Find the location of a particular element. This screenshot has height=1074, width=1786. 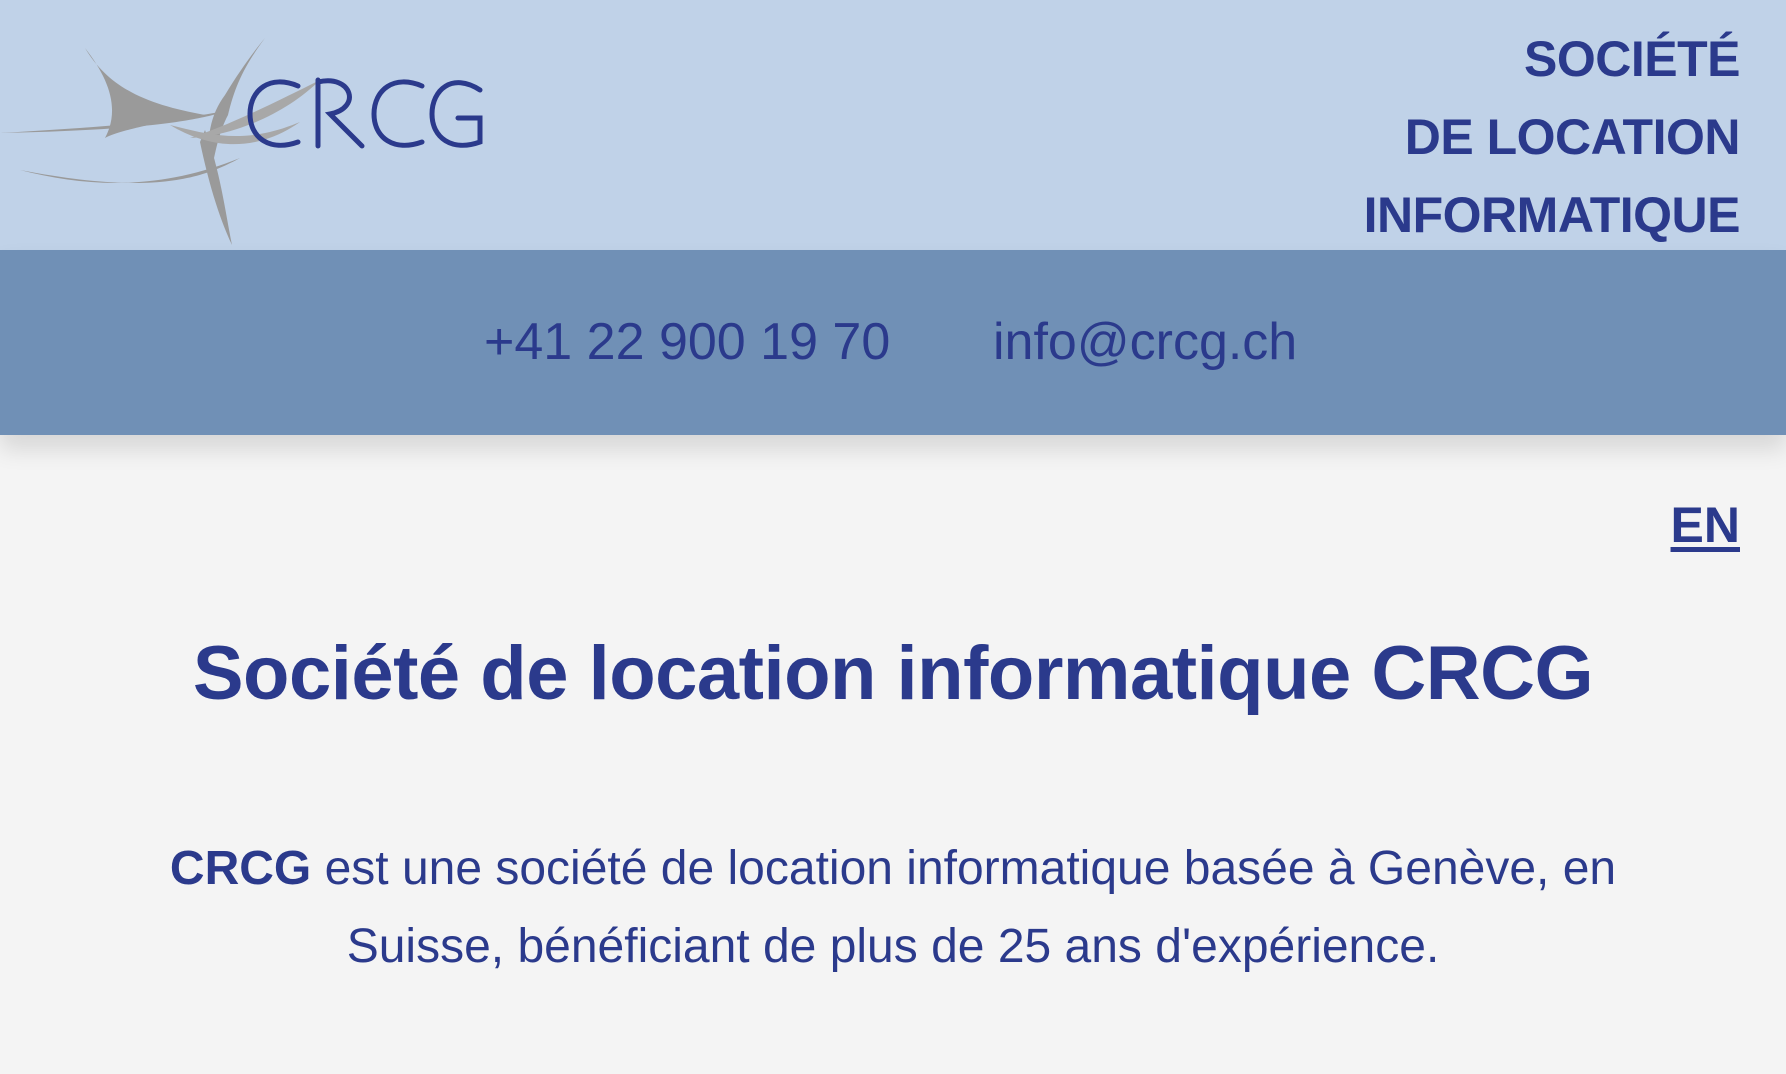

intro-brand: CRCG is located at coordinates (240, 868).